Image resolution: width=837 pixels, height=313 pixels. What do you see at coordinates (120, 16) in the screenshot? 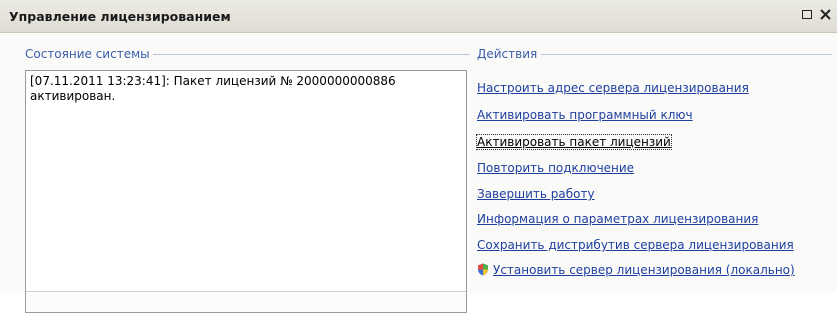
I see `window-title: Управление лицензированием` at bounding box center [120, 16].